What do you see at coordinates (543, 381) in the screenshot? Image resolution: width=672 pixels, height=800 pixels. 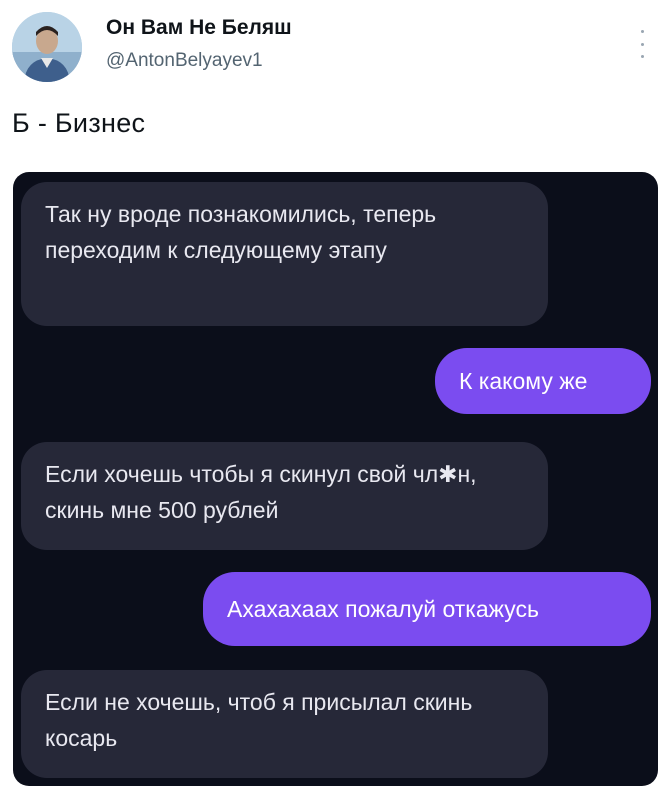 I see `outgoing-message-bubble: К какому же` at bounding box center [543, 381].